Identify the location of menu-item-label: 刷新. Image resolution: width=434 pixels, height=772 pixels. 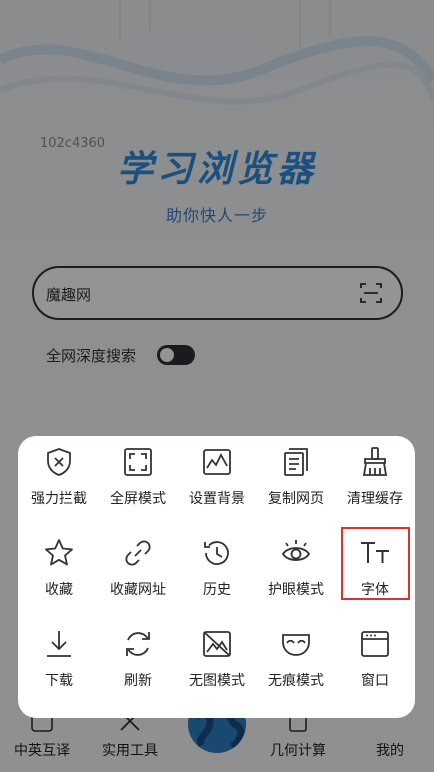
(138, 681).